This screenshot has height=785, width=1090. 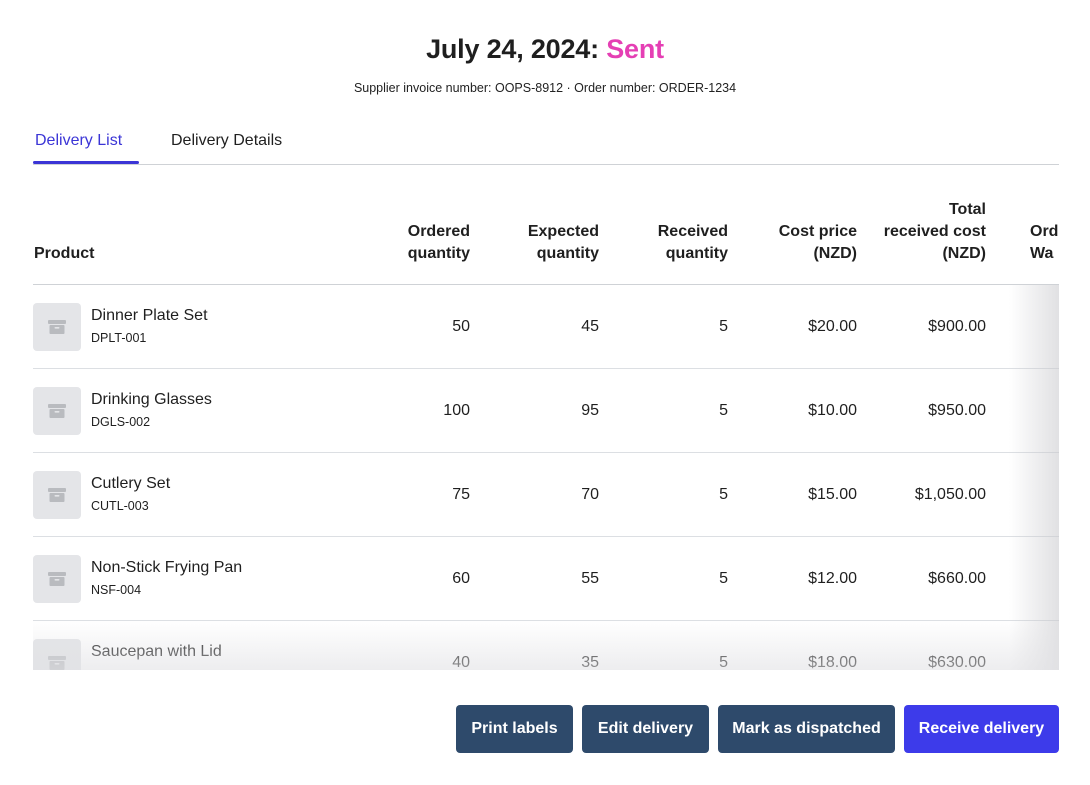 What do you see at coordinates (950, 494) in the screenshot?
I see `total-received-cost: $1,050.00` at bounding box center [950, 494].